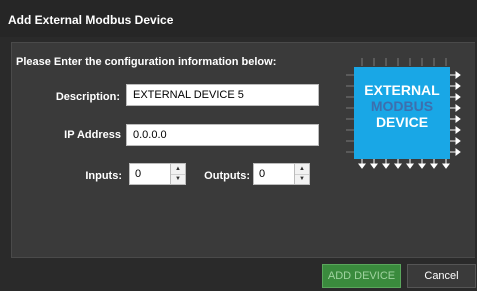 The width and height of the screenshot is (477, 291). Describe the element at coordinates (87, 97) in the screenshot. I see `description-label: Description:` at that location.